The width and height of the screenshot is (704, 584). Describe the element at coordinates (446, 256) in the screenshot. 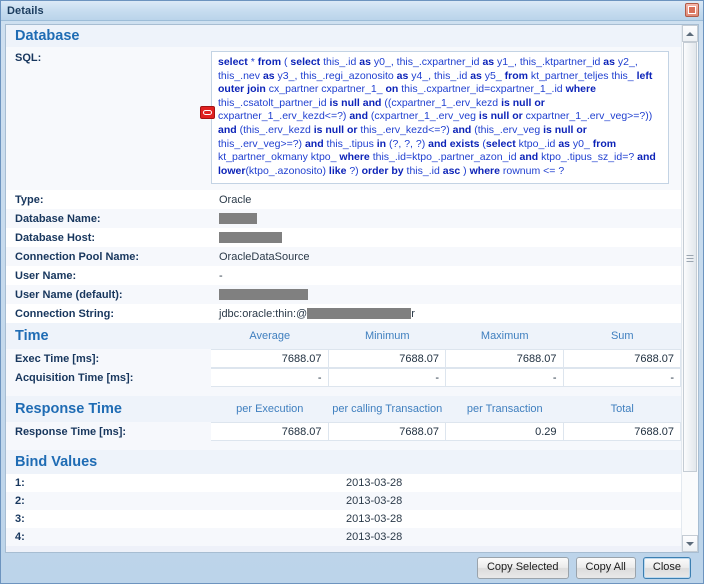

I see `property-value: OracleDataSource` at that location.